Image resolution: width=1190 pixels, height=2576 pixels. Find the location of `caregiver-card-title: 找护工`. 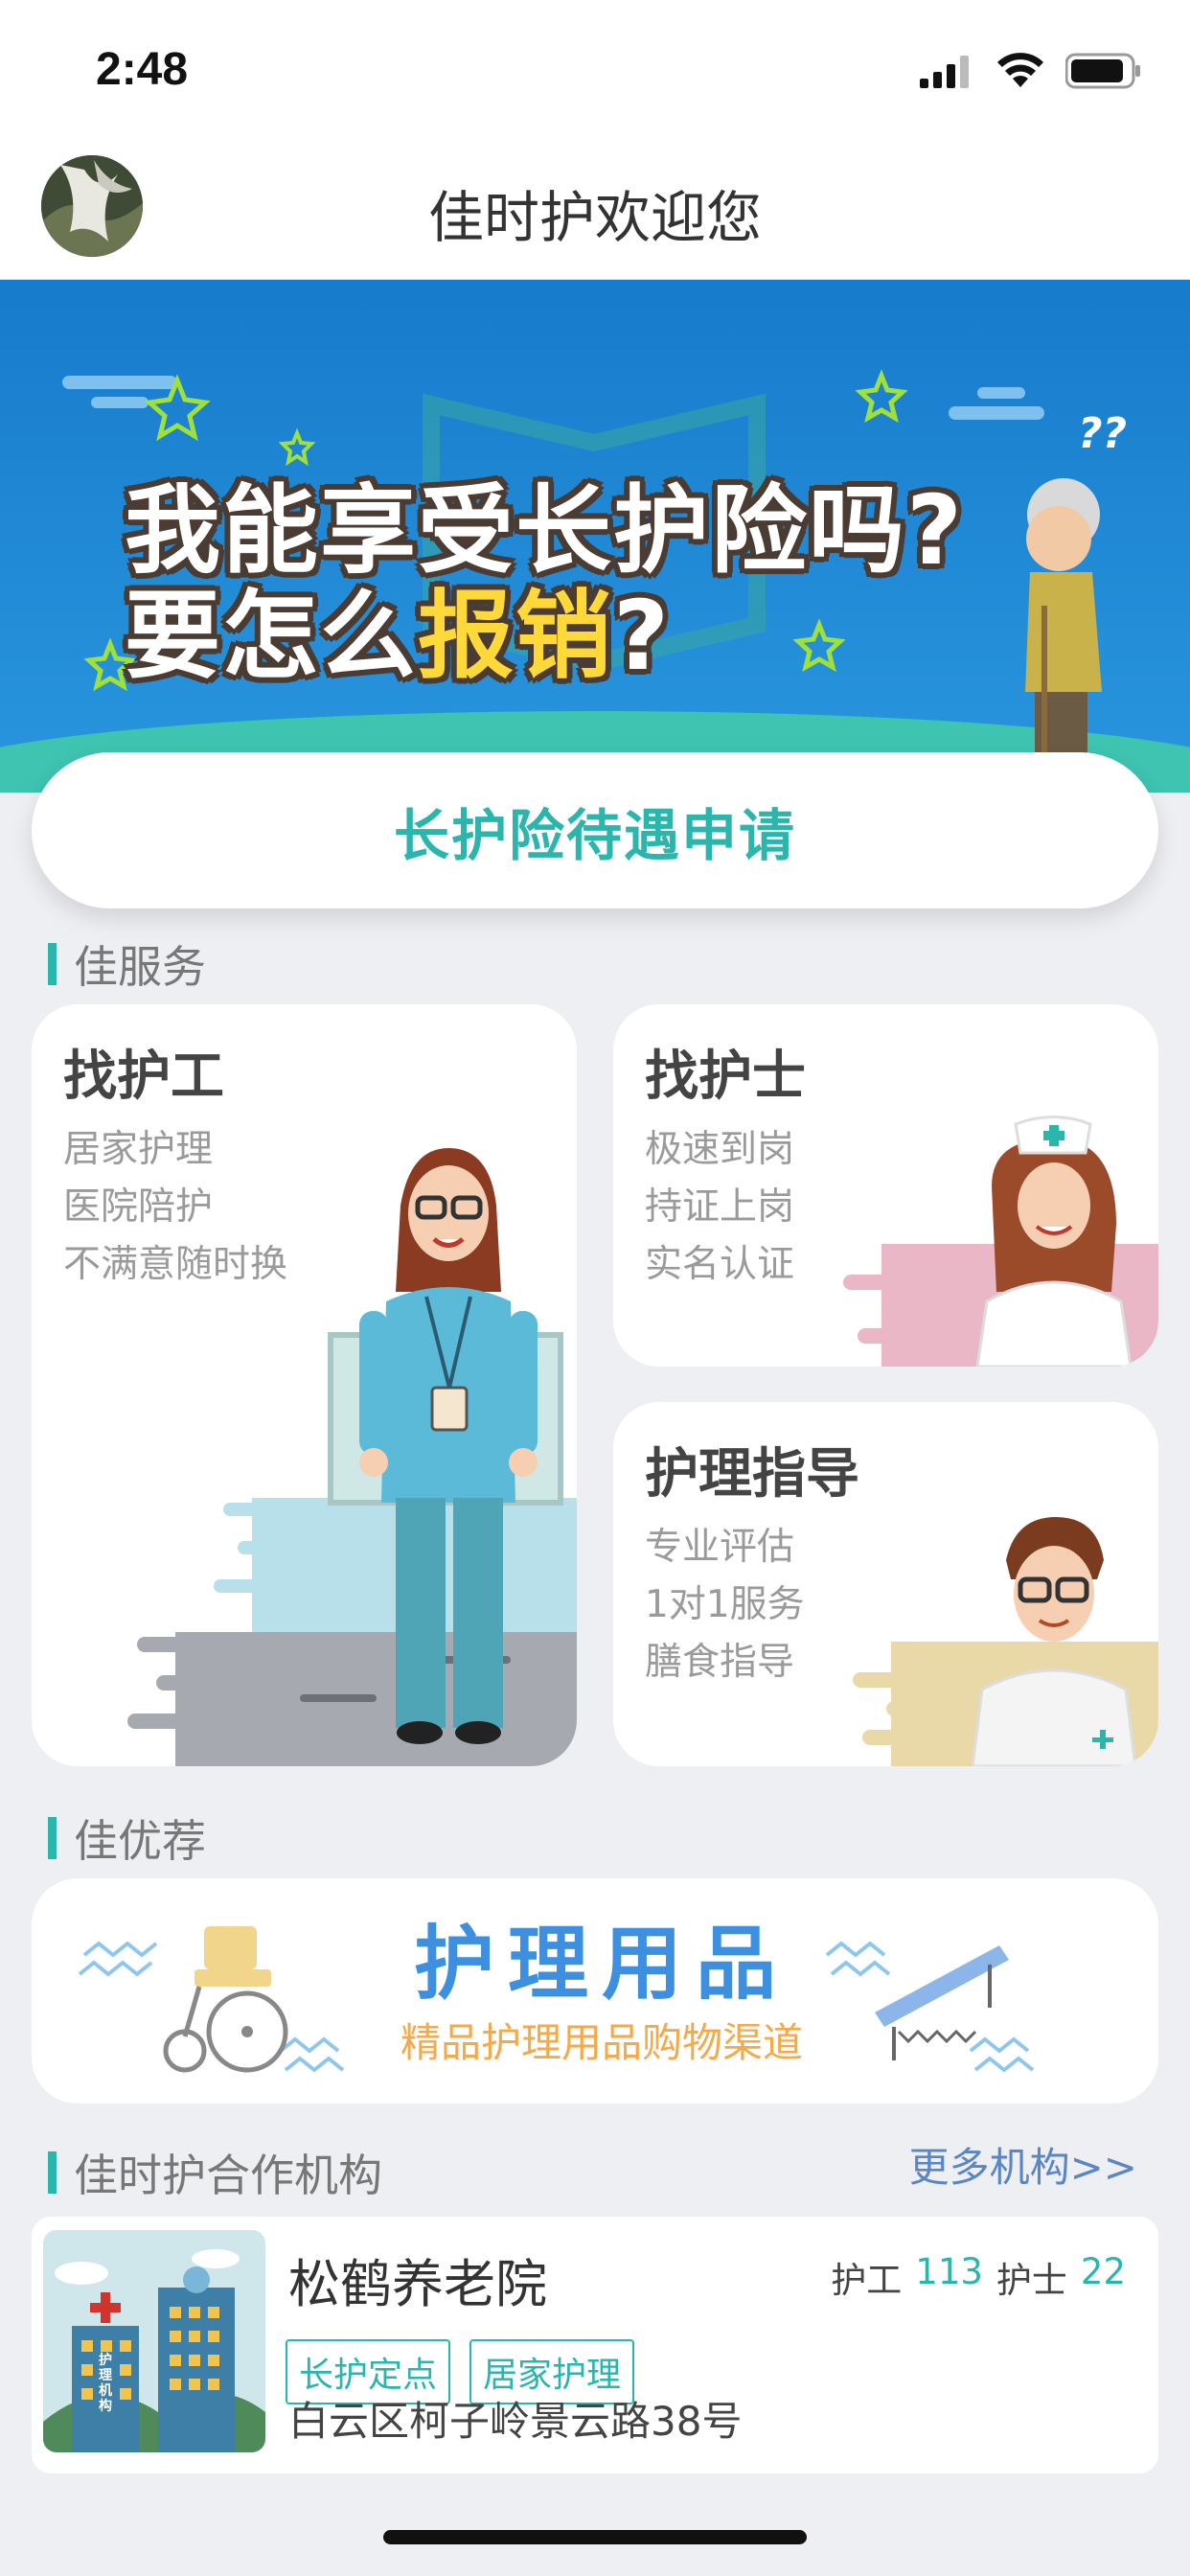

caregiver-card-title: 找护工 is located at coordinates (144, 1077).